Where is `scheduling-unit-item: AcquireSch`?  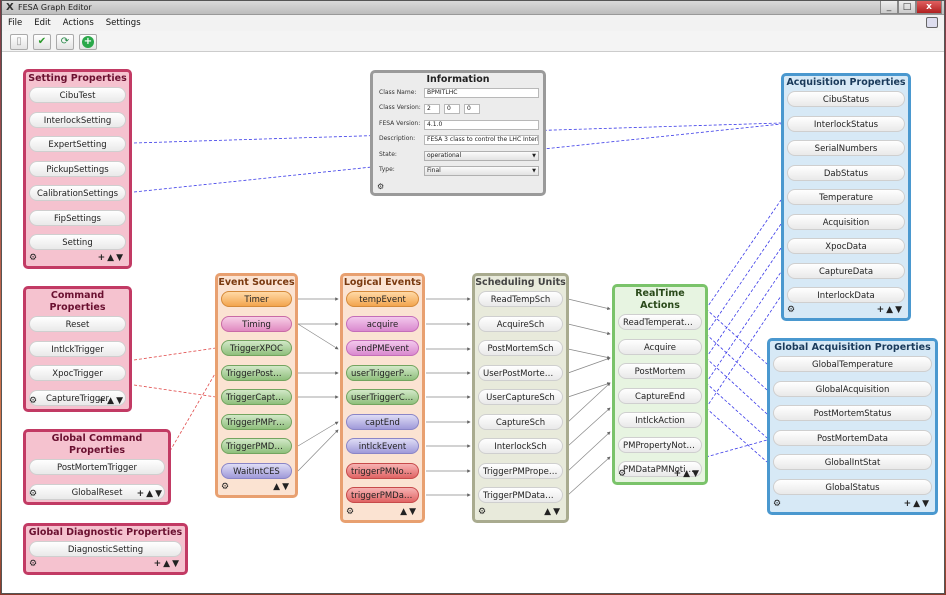 scheduling-unit-item: AcquireSch is located at coordinates (520, 323).